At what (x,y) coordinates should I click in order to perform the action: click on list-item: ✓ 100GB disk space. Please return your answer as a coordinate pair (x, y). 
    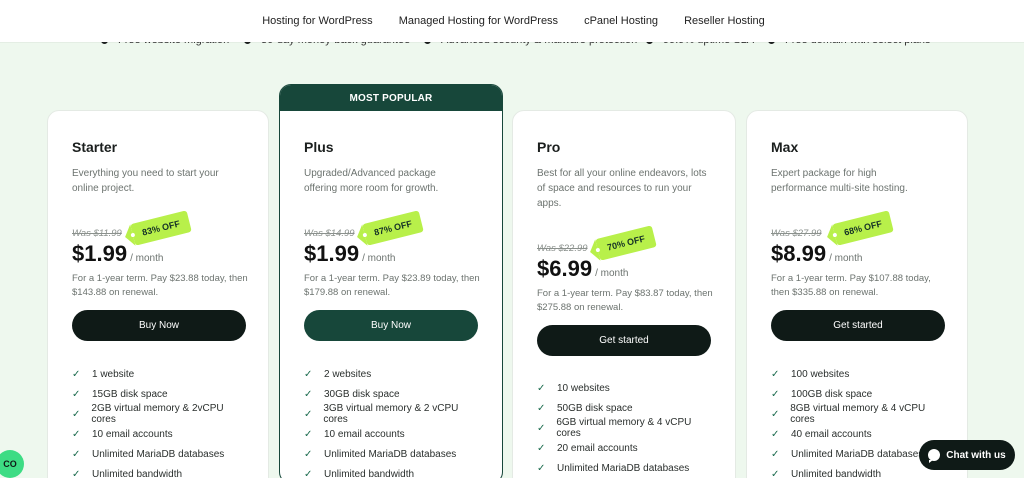
    Looking at the image, I should click on (822, 394).